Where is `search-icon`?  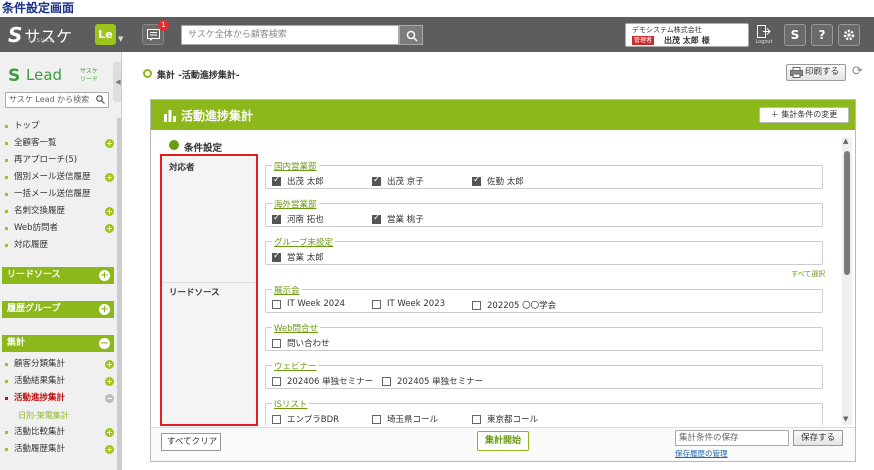
search-icon is located at coordinates (100, 99).